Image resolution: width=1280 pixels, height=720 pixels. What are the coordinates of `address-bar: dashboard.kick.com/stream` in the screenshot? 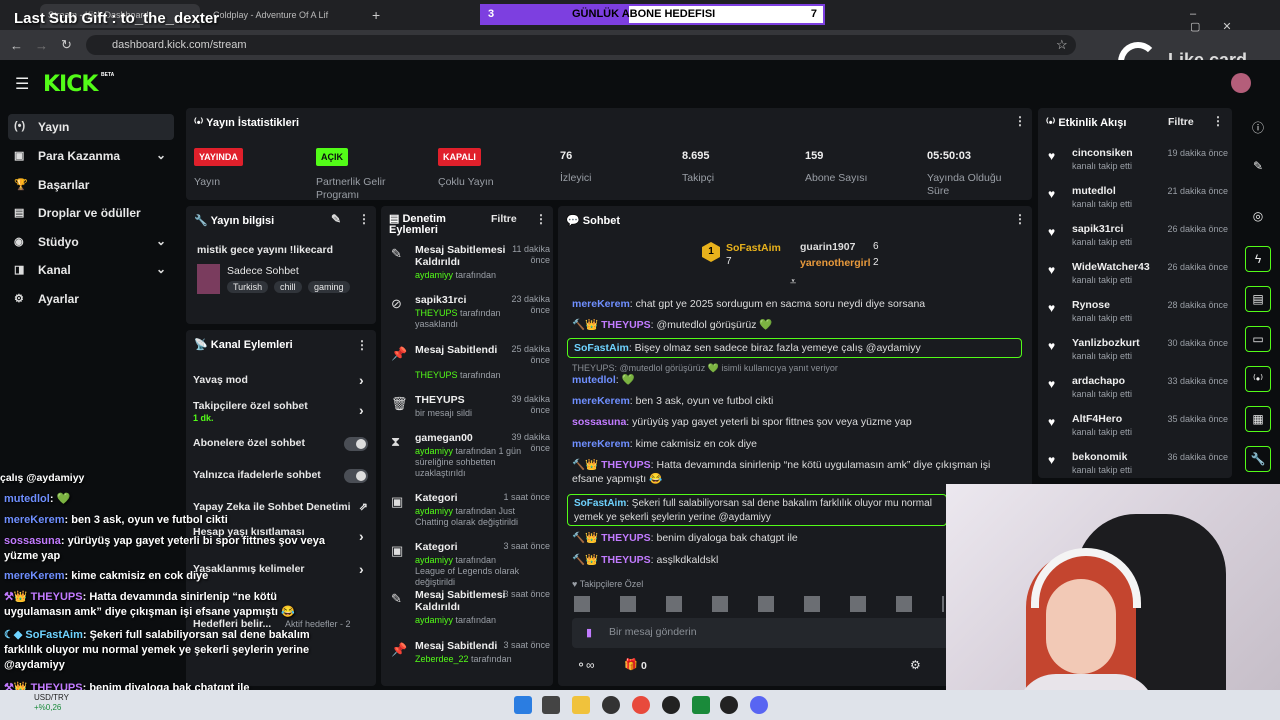 It's located at (581, 45).